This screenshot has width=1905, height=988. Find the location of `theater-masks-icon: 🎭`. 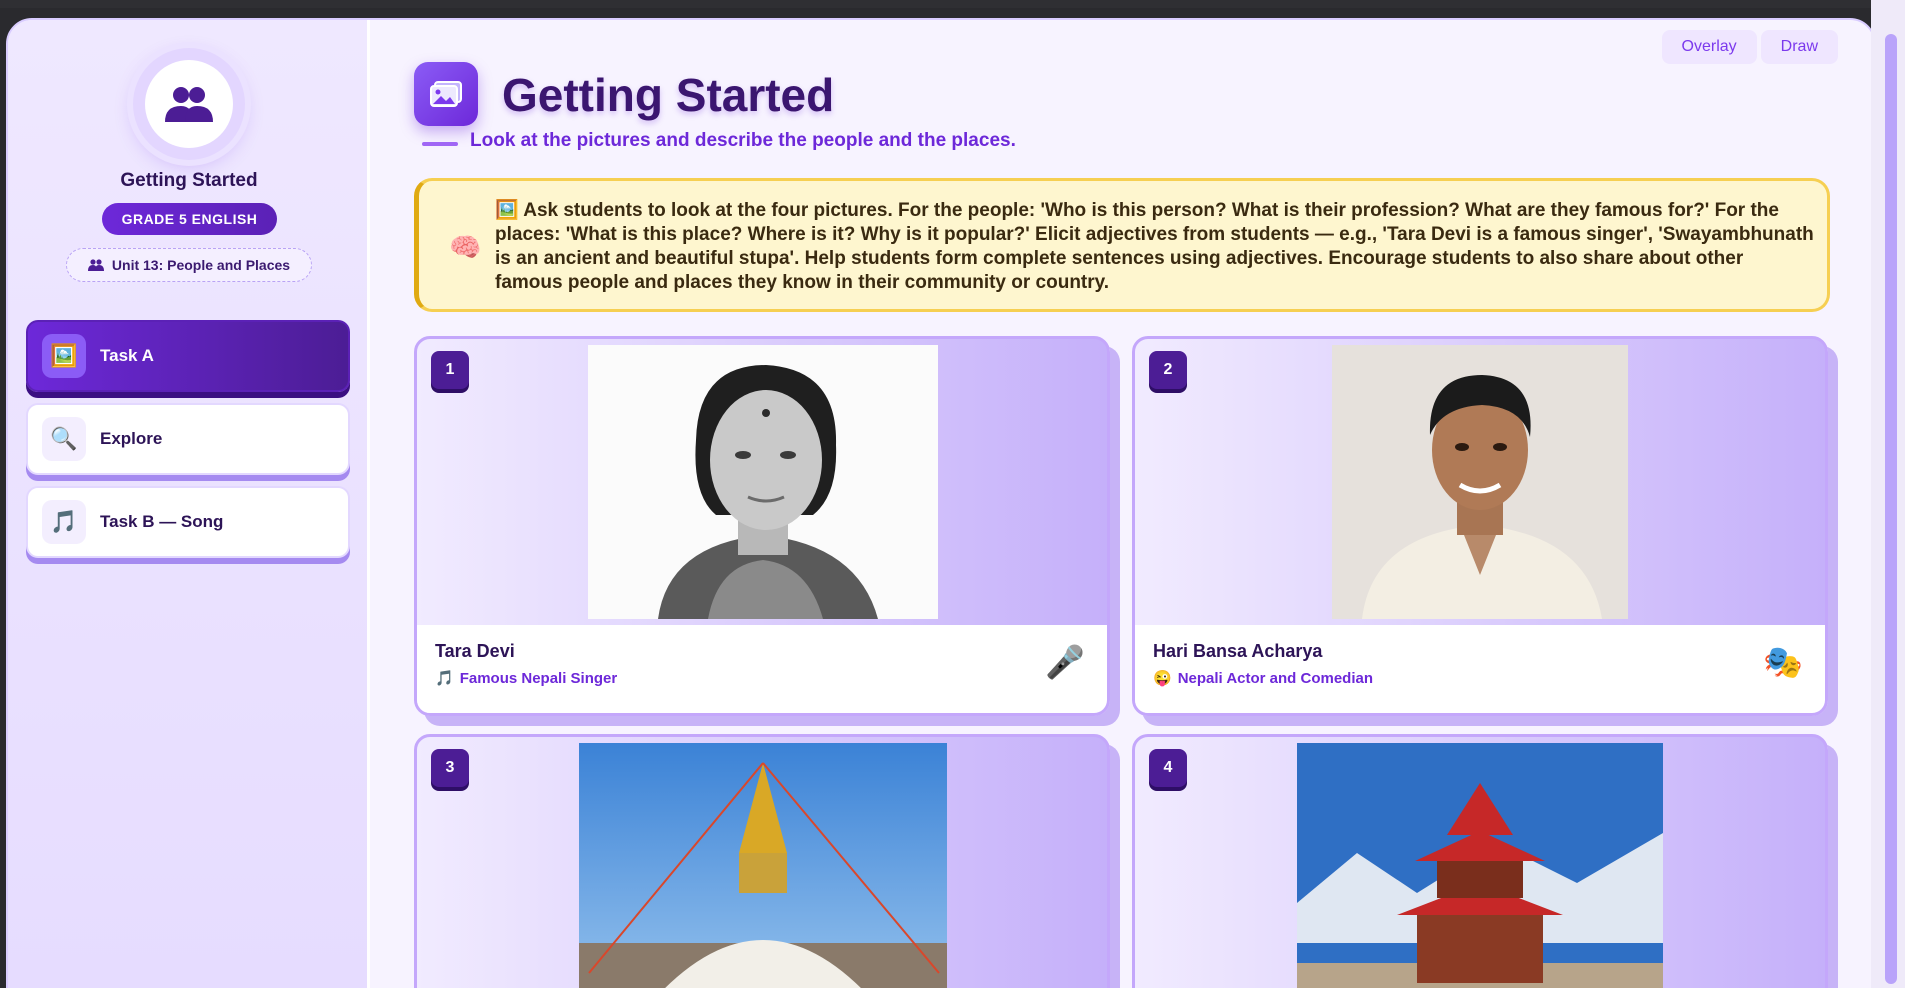

theater-masks-icon: 🎭 is located at coordinates (1783, 662).